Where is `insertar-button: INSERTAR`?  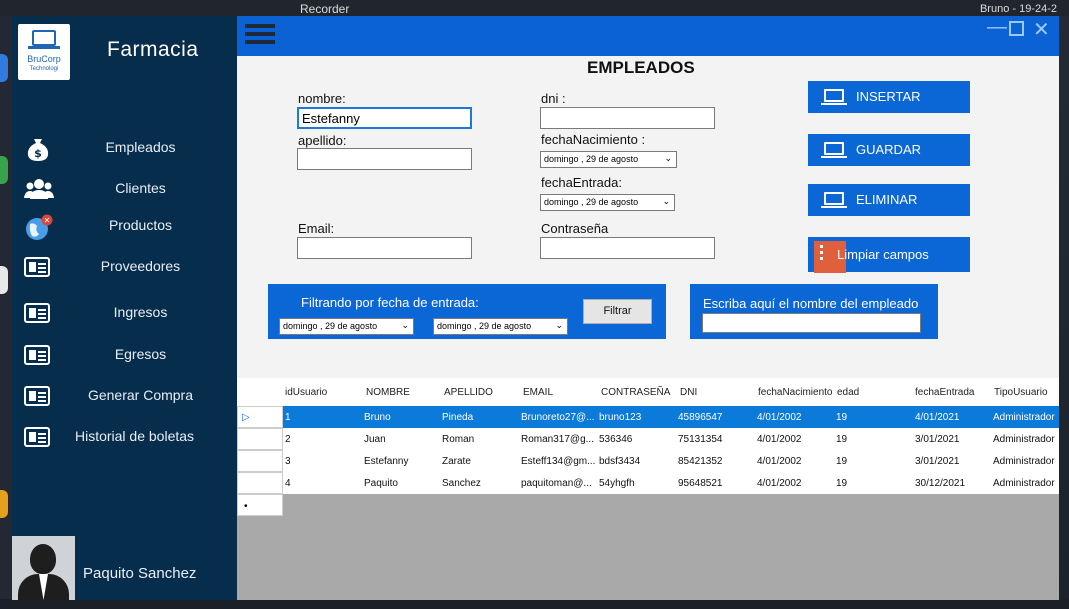 insertar-button: INSERTAR is located at coordinates (889, 97).